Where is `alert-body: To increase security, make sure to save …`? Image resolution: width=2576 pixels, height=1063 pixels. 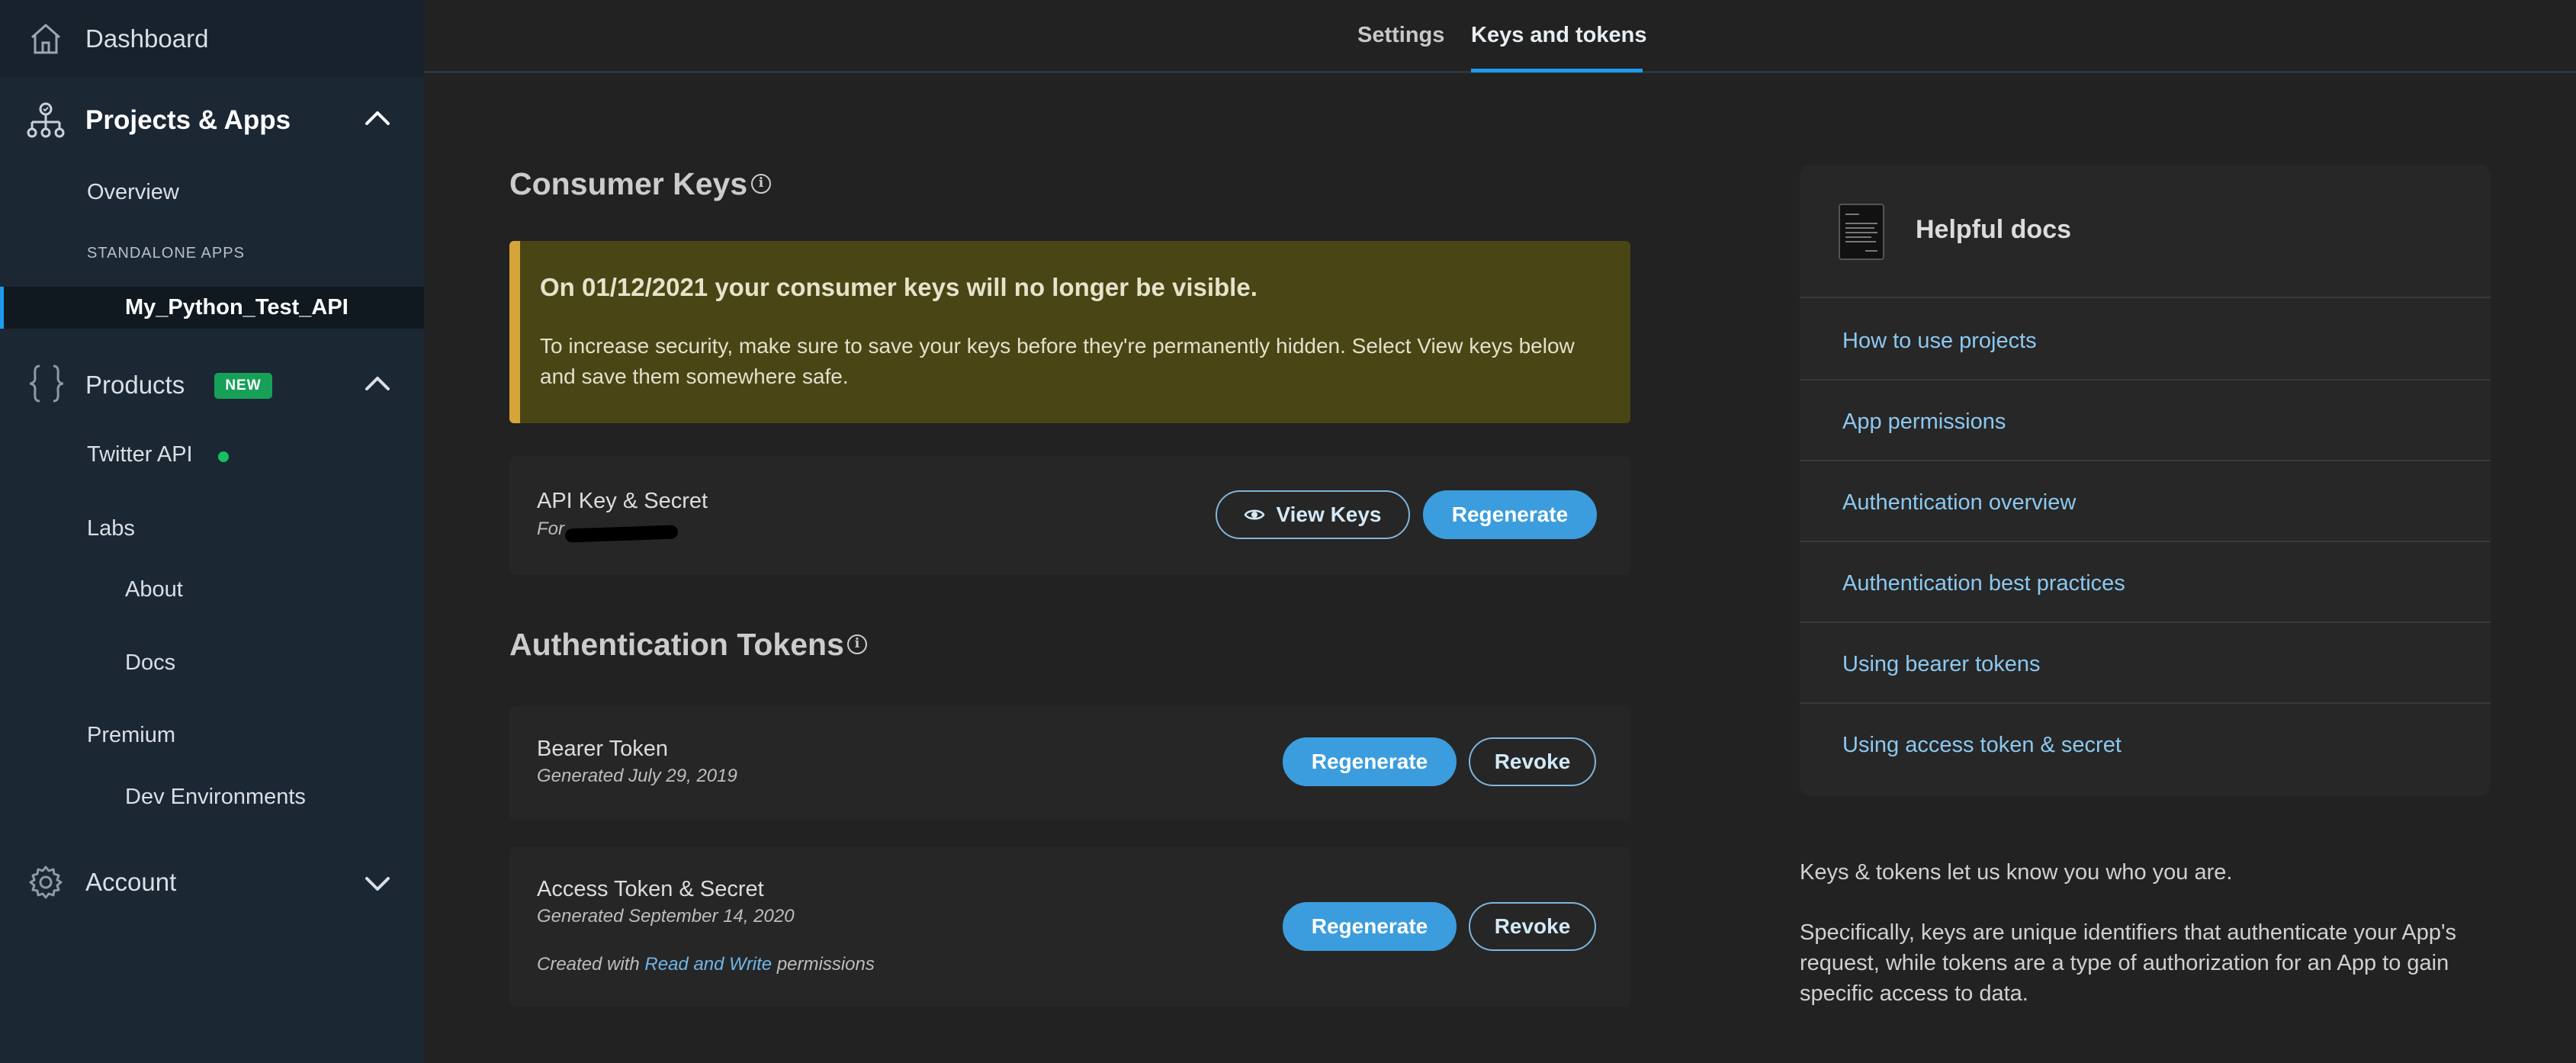
alert-body: To increase security, make sure to save … is located at coordinates (1057, 361).